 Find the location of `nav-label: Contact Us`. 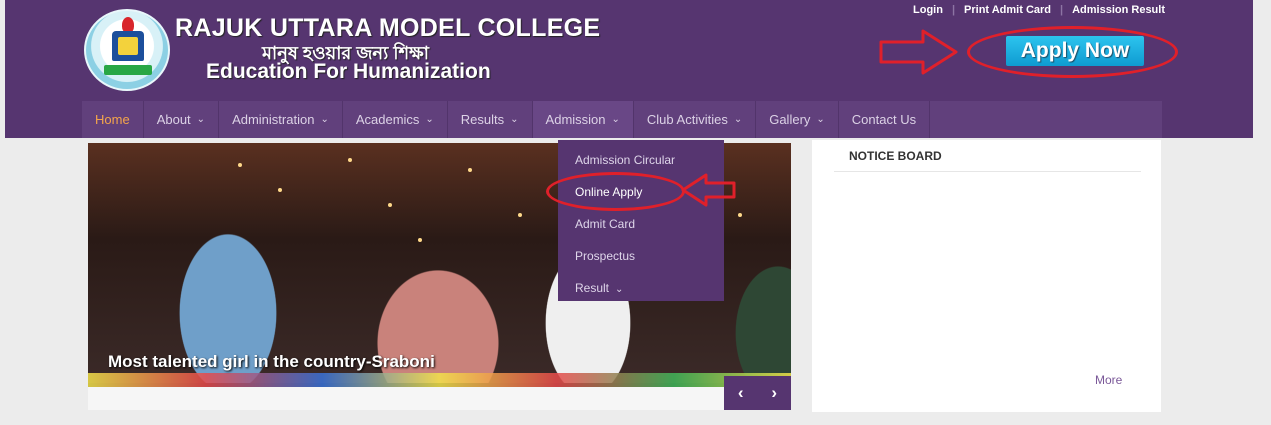

nav-label: Contact Us is located at coordinates (884, 119).